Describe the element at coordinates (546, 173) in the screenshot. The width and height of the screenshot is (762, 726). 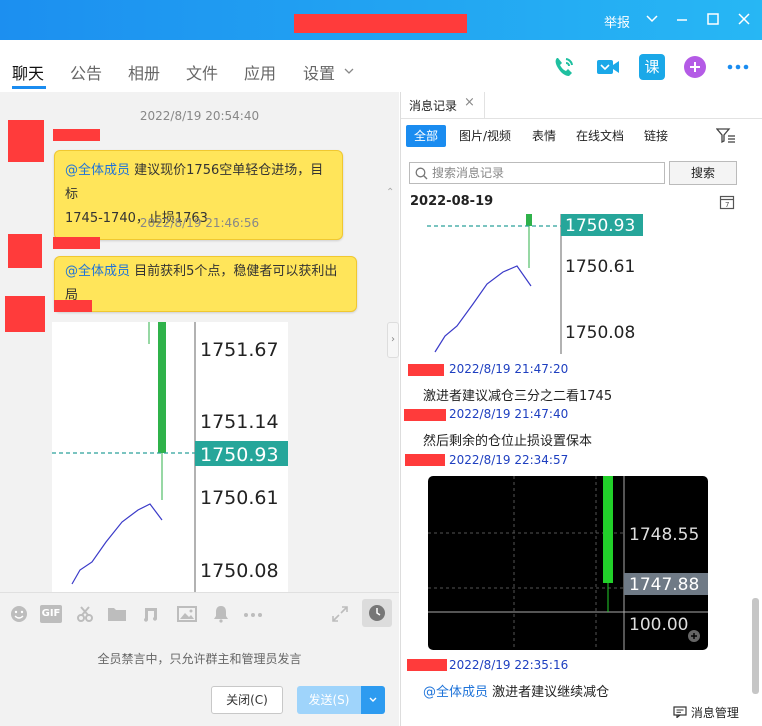
I see `history-search-input` at that location.